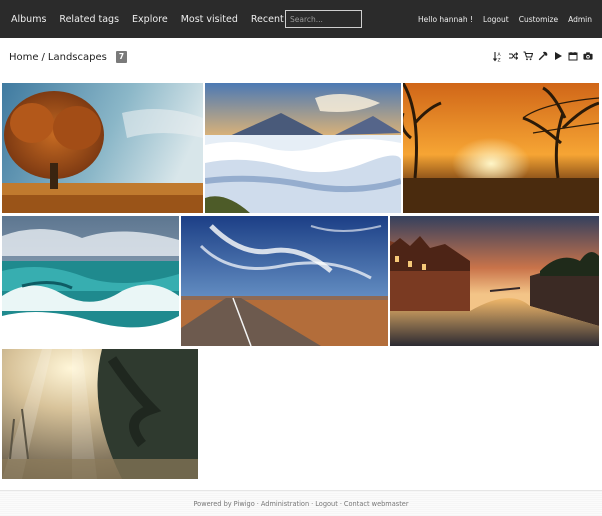 The width and height of the screenshot is (602, 516). What do you see at coordinates (244, 504) in the screenshot?
I see `footer-piwigo-link: Piwigo` at bounding box center [244, 504].